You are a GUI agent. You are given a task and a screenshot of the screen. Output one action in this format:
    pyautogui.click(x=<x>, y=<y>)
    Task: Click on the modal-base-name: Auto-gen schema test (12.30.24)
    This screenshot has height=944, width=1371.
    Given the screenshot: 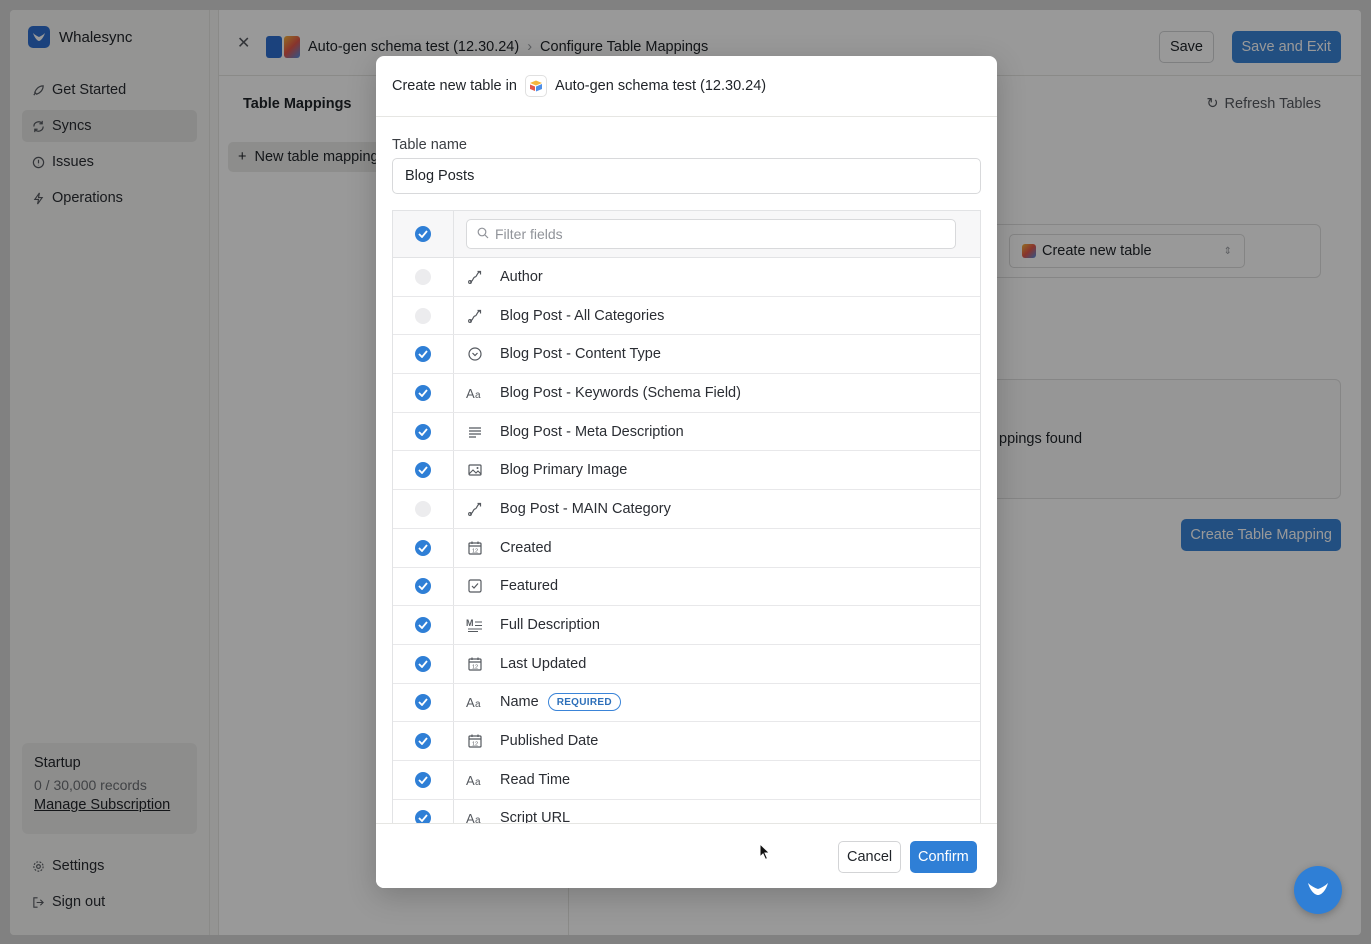 What is the action you would take?
    pyautogui.click(x=660, y=86)
    